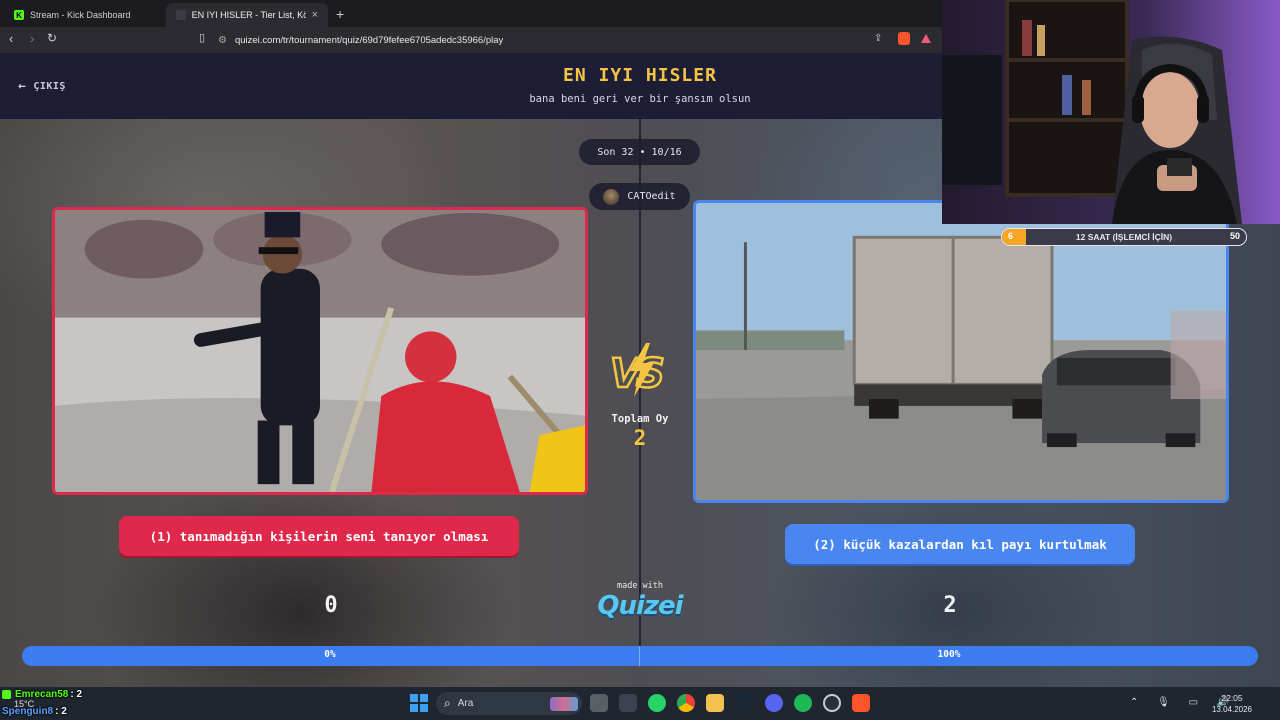 This screenshot has width=1280, height=720. I want to click on chat-badge-icon, so click(6, 694).